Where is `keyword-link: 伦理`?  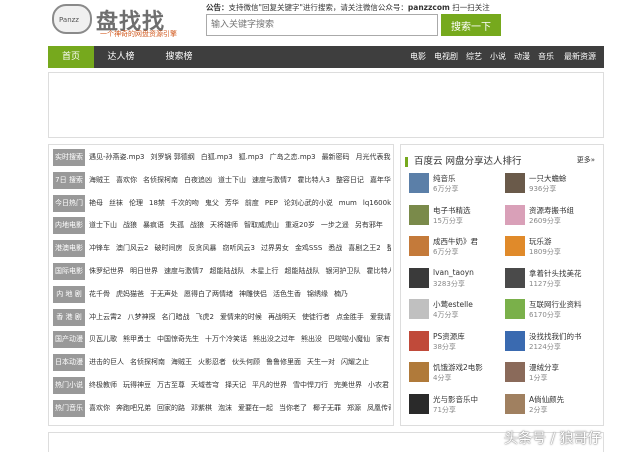
keyword-link: 伦理 is located at coordinates (136, 203).